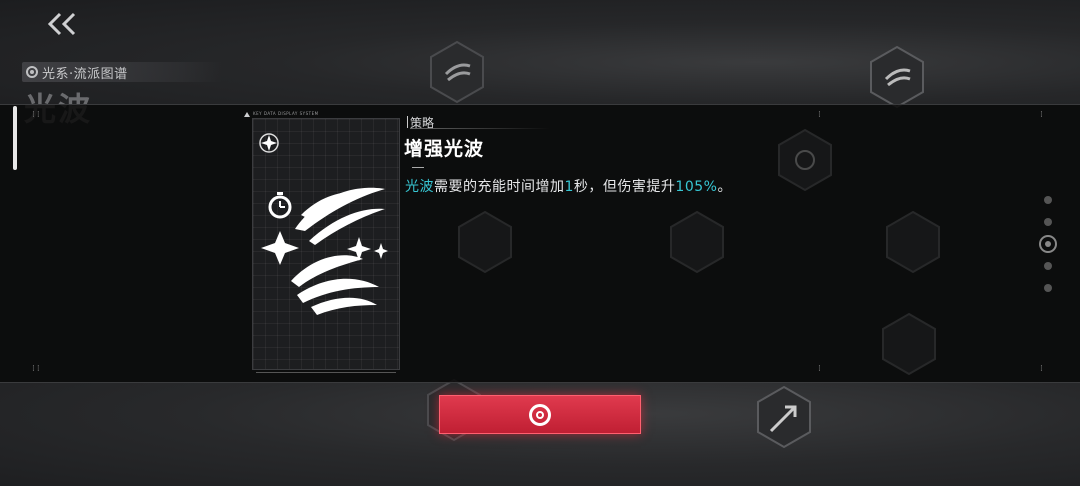 The image size is (1080, 486). What do you see at coordinates (444, 149) in the screenshot?
I see `skill-title: 增强光波` at bounding box center [444, 149].